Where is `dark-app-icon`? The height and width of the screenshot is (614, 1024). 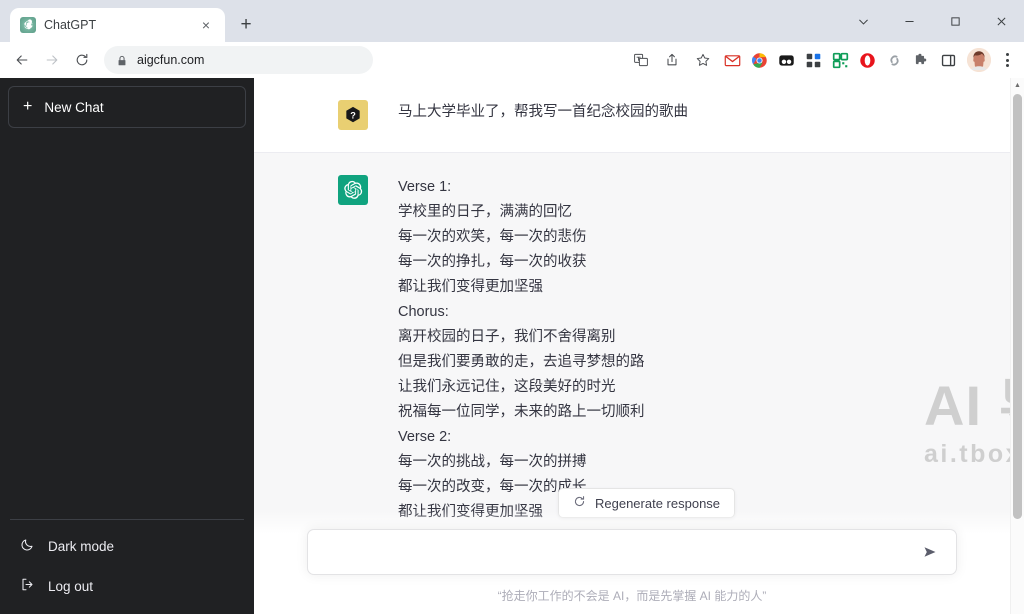 dark-app-icon is located at coordinates (786, 60).